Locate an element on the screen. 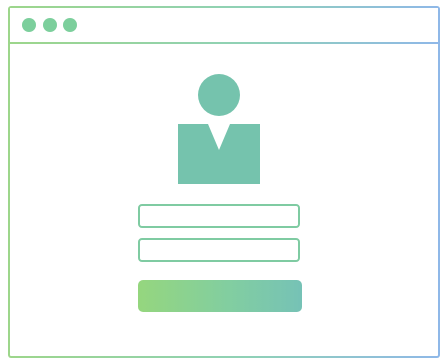 Image resolution: width=444 pixels, height=364 pixels. user-avatar-head-icon is located at coordinates (219, 95).